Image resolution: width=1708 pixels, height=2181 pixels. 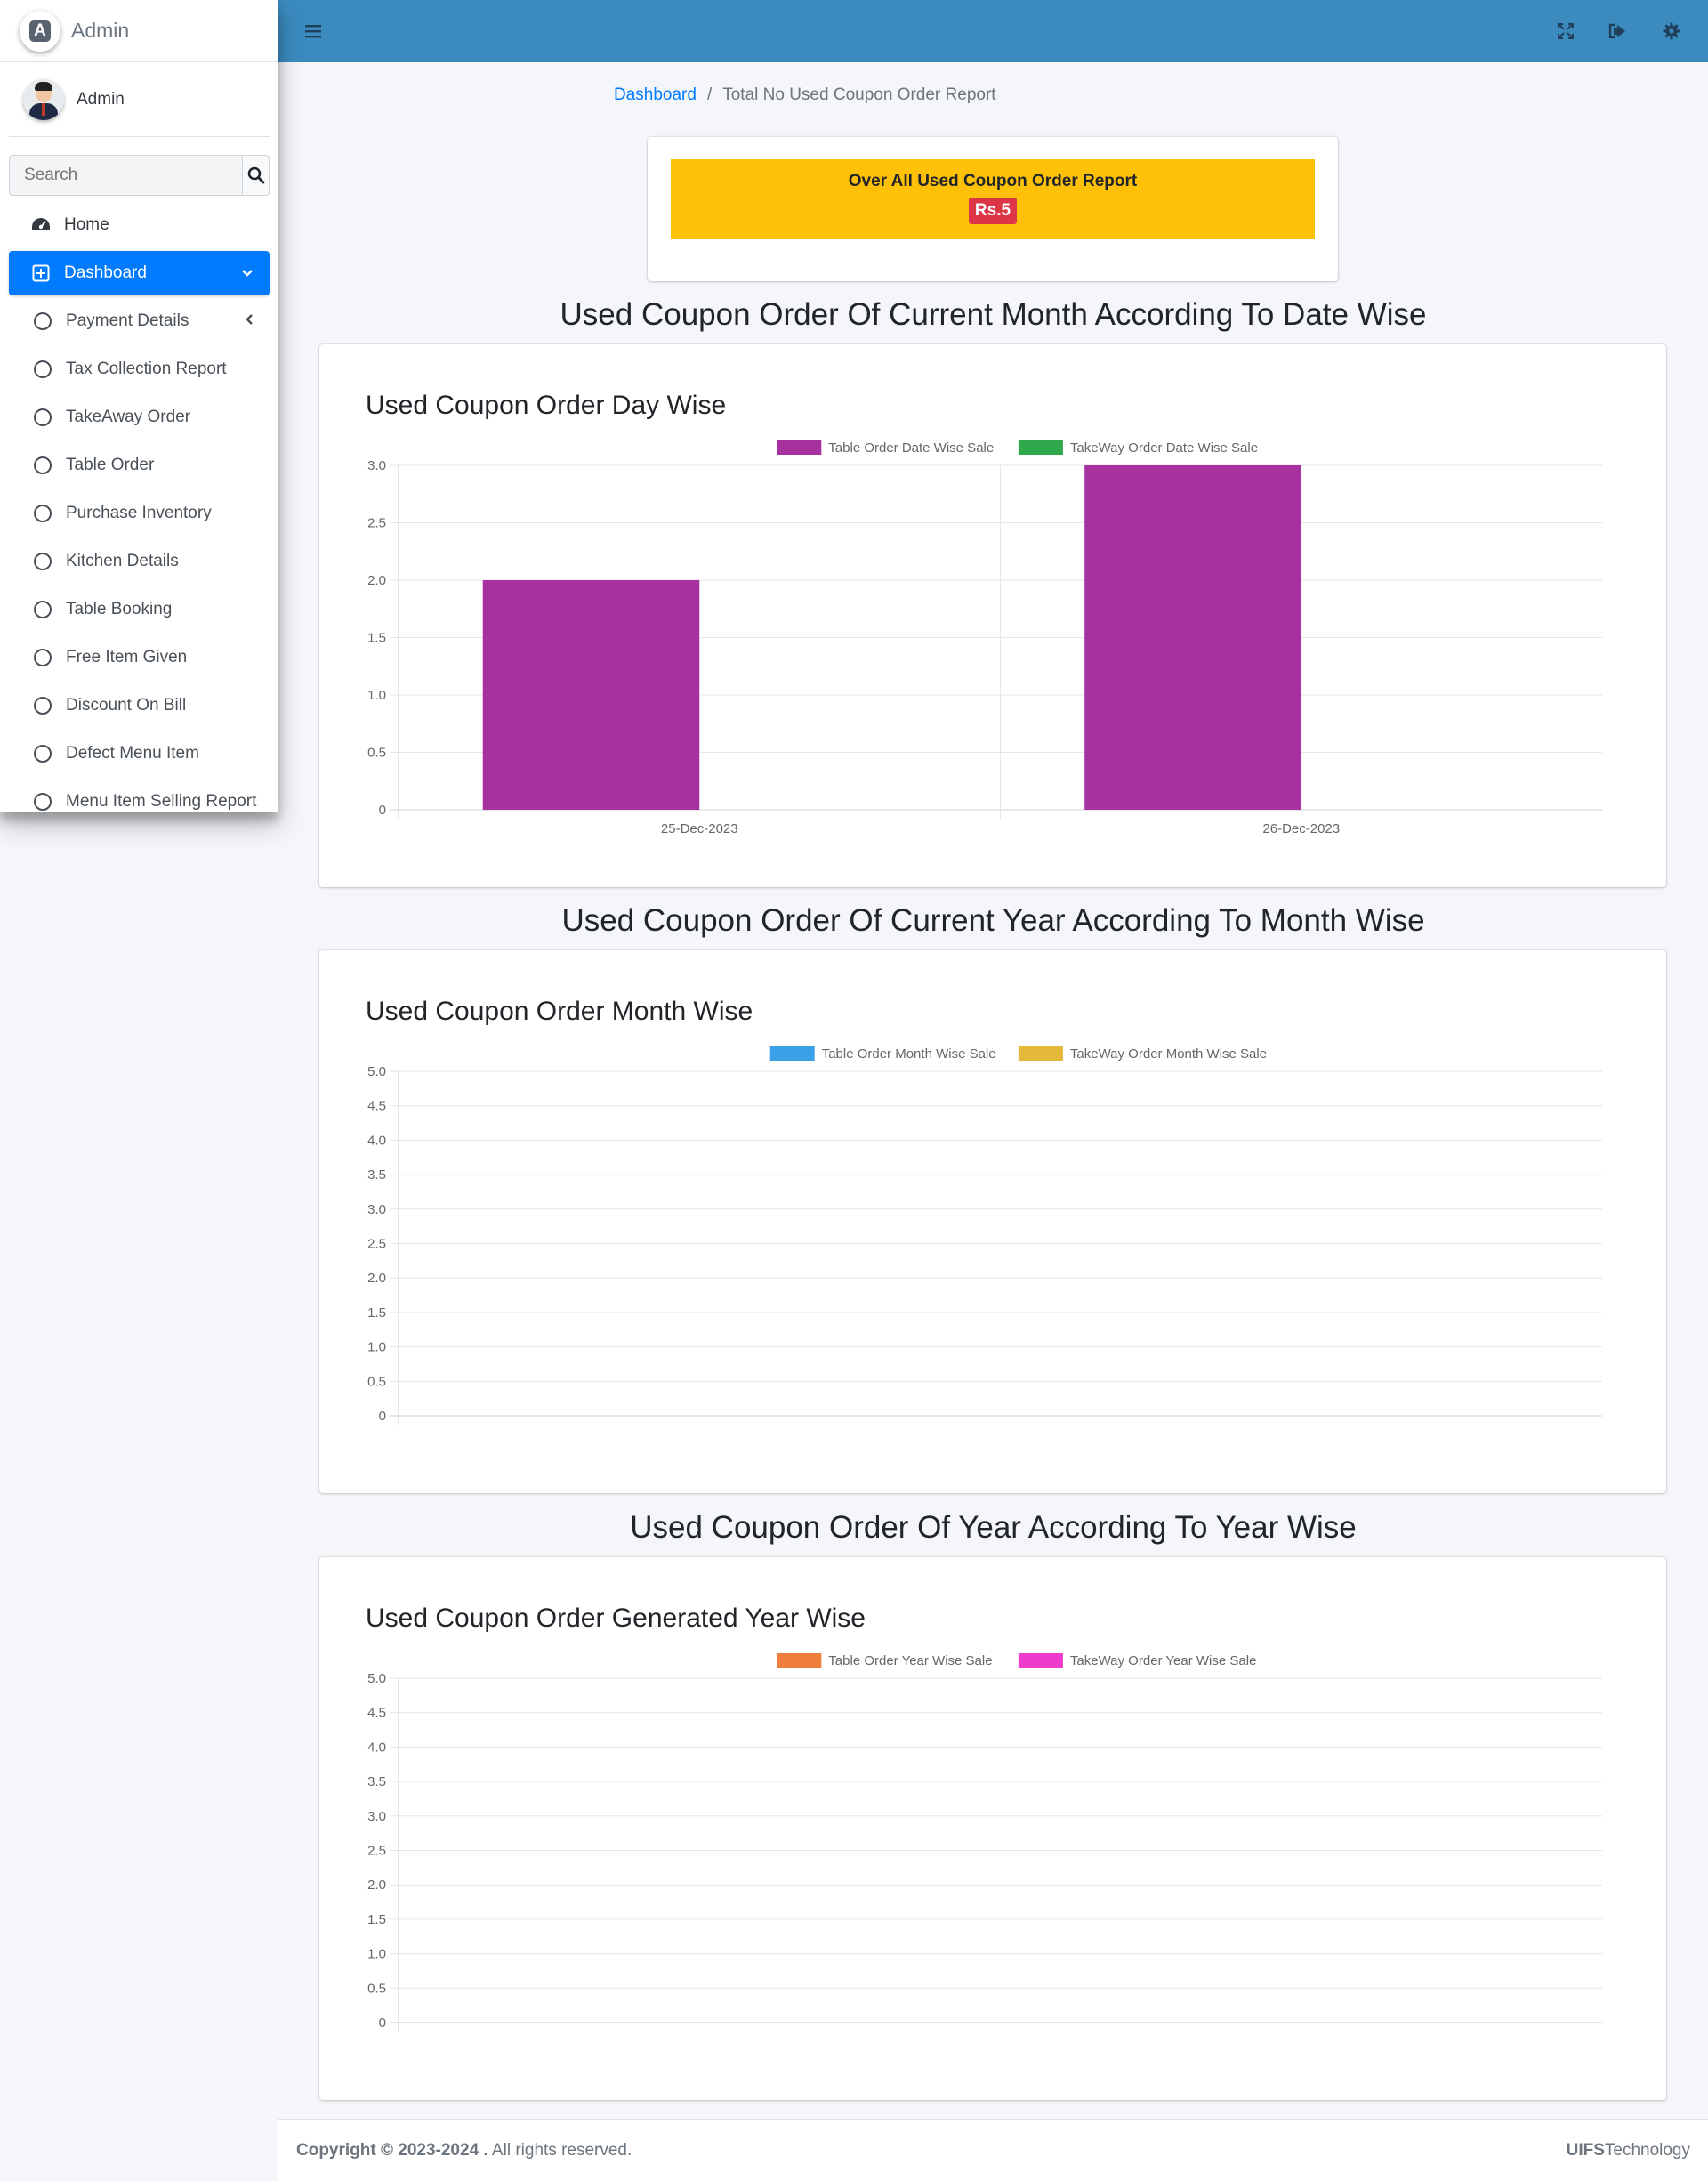 I want to click on user-name: Admin, so click(x=101, y=99).